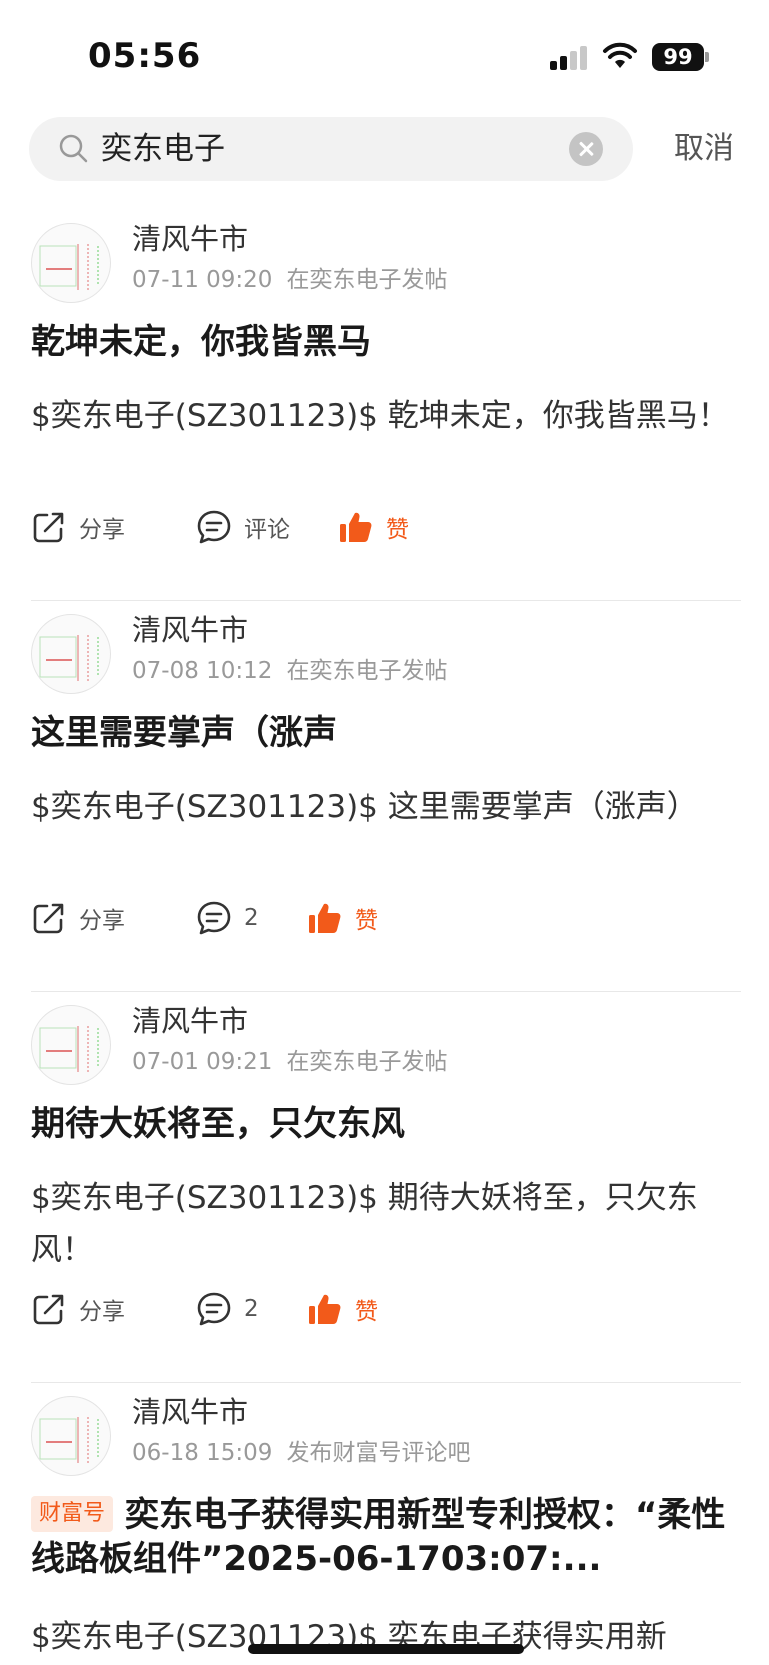  What do you see at coordinates (73, 148) in the screenshot?
I see `search-icon` at bounding box center [73, 148].